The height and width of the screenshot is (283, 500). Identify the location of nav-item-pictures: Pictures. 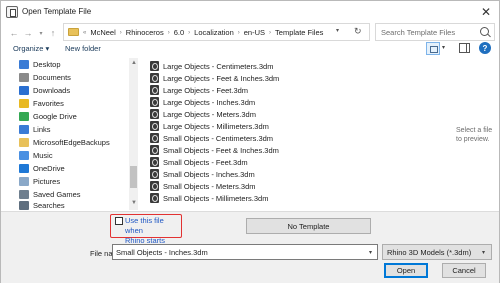
(39, 181).